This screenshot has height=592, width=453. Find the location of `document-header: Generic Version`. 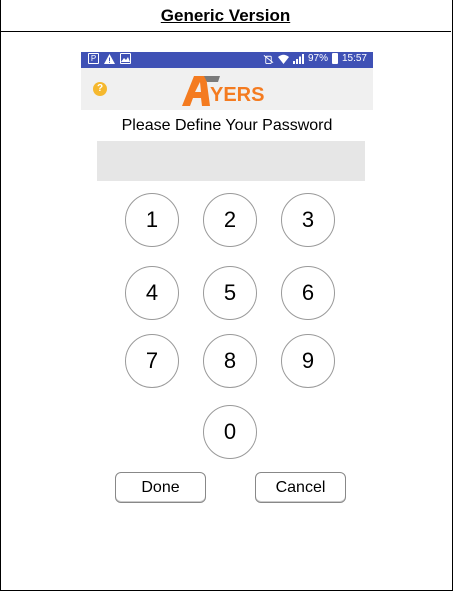

document-header: Generic Version is located at coordinates (225, 16).